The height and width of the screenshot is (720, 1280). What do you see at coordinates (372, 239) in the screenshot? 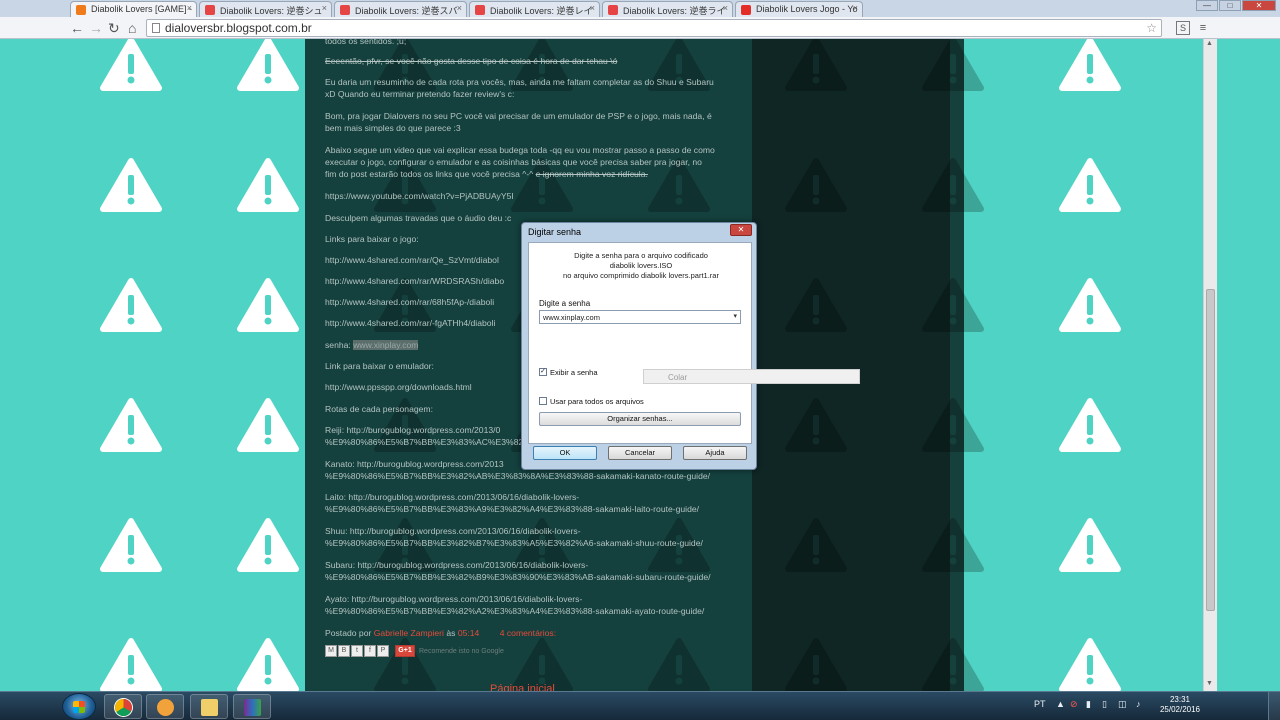
I see `post-line: Links para baixar o jogo:` at bounding box center [372, 239].